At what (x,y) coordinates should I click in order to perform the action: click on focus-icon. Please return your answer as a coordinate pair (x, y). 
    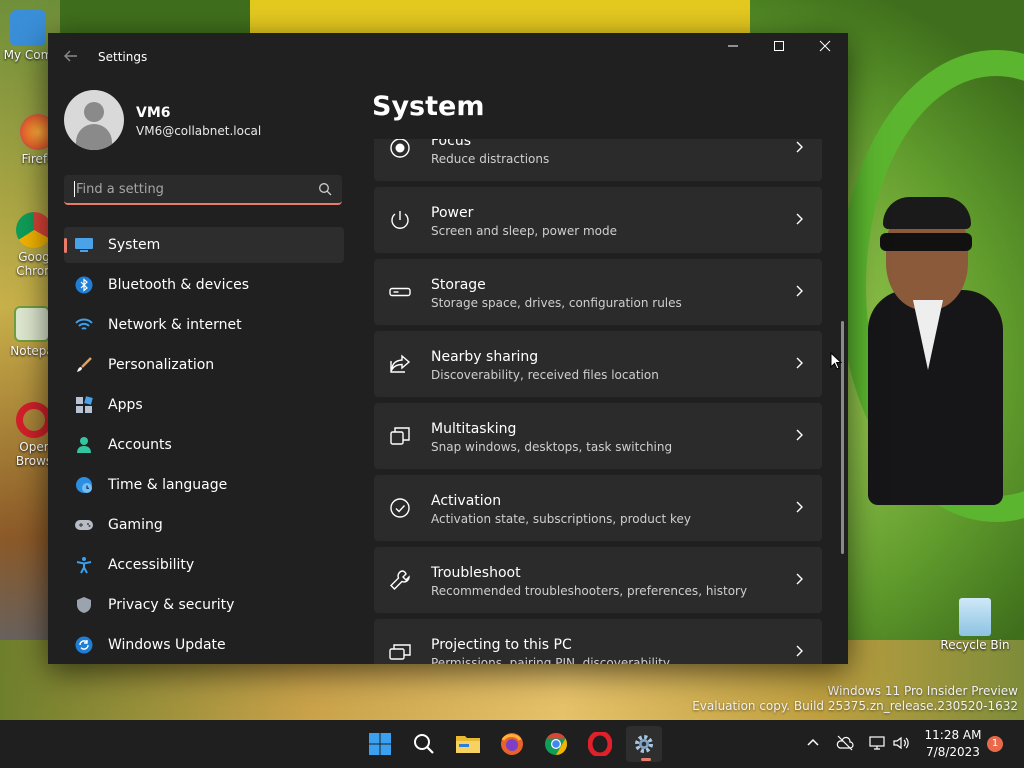
    Looking at the image, I should click on (400, 148).